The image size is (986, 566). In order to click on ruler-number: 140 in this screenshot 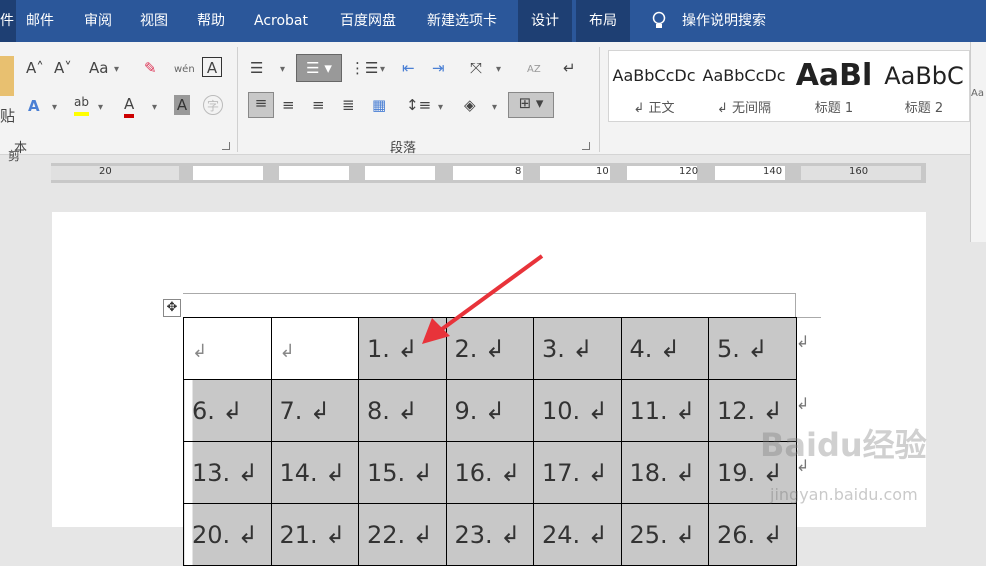, I will do `click(773, 171)`.